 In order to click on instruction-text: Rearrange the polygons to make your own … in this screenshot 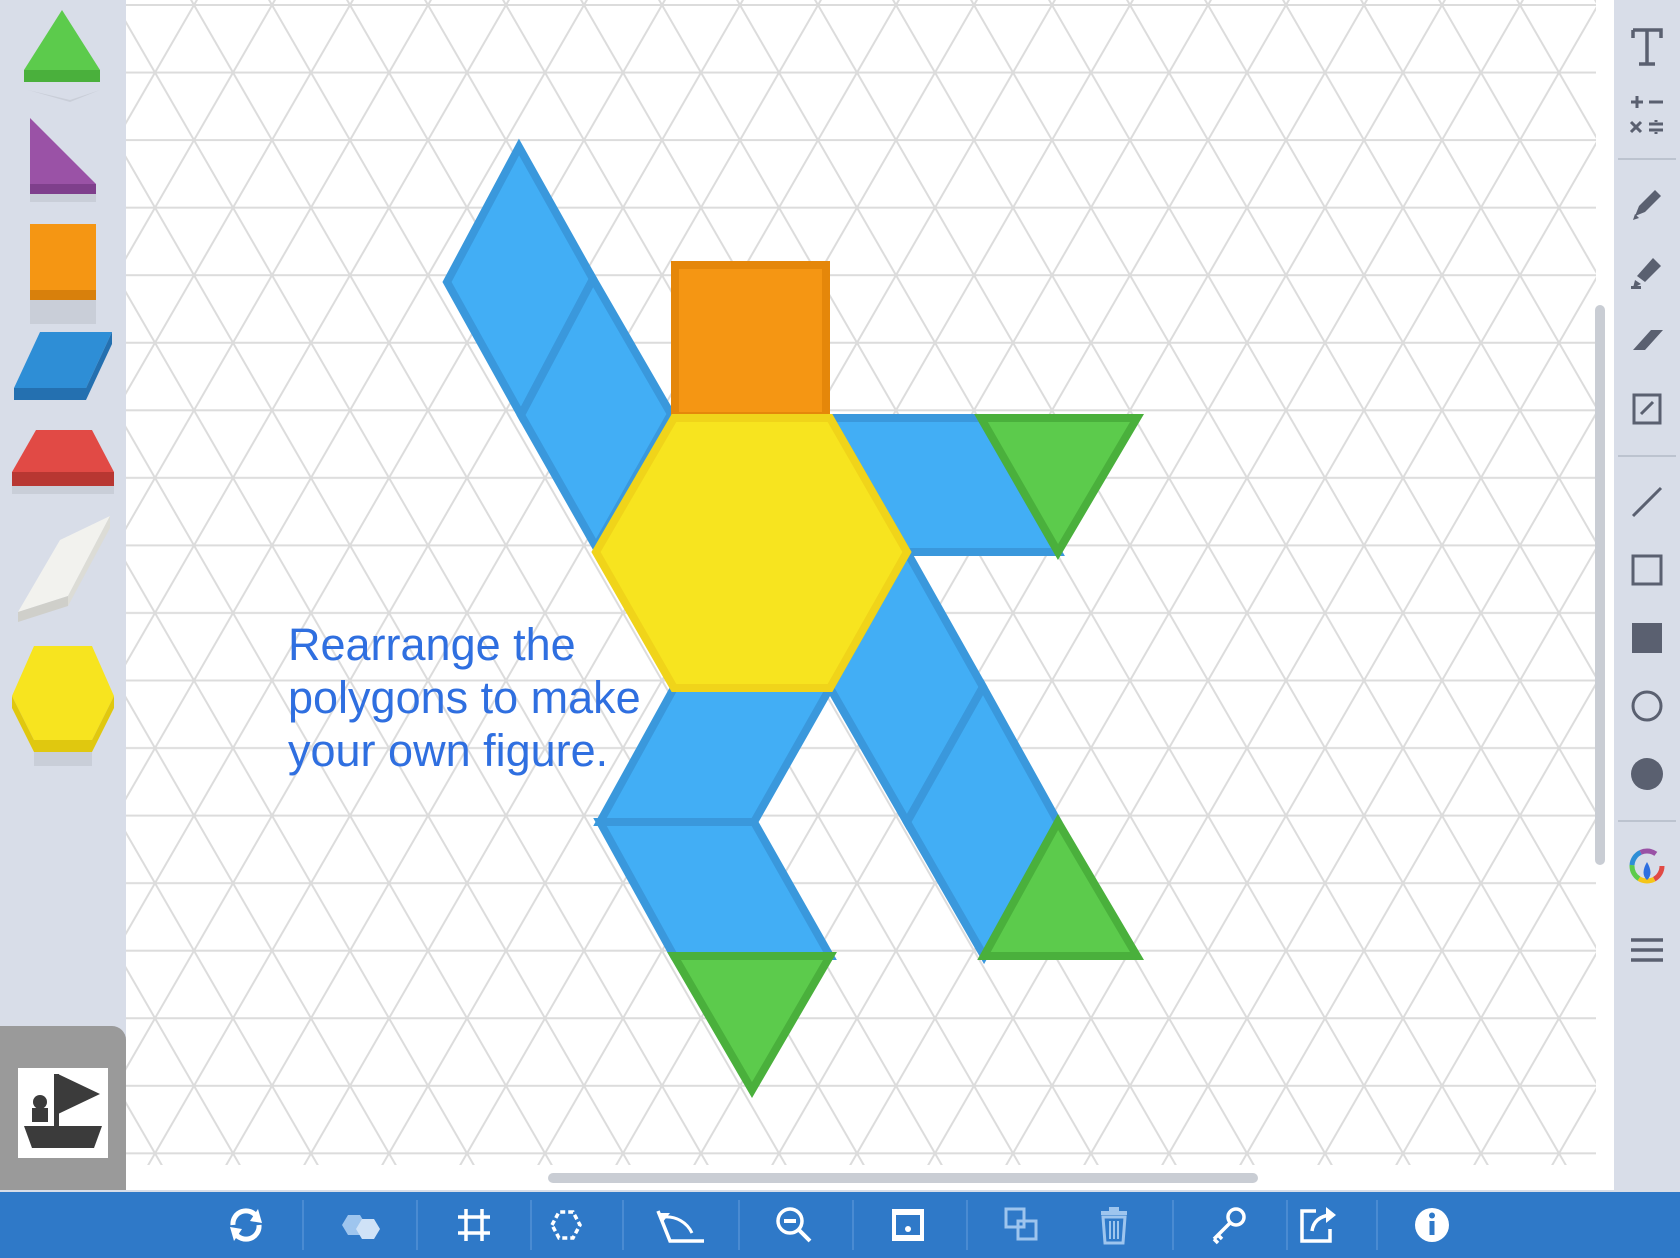, I will do `click(464, 697)`.